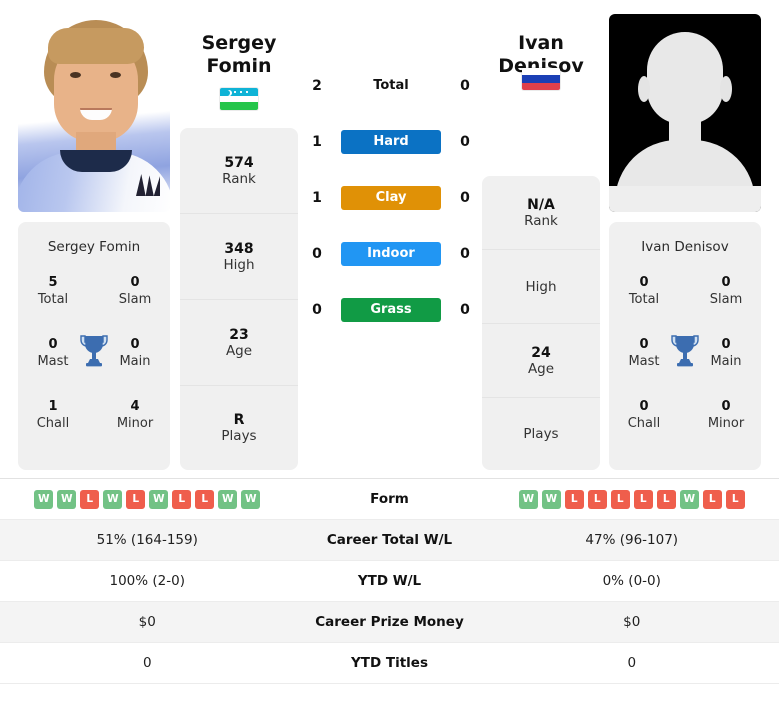  What do you see at coordinates (147, 581) in the screenshot?
I see `value-left: 100% (2-0)` at bounding box center [147, 581].